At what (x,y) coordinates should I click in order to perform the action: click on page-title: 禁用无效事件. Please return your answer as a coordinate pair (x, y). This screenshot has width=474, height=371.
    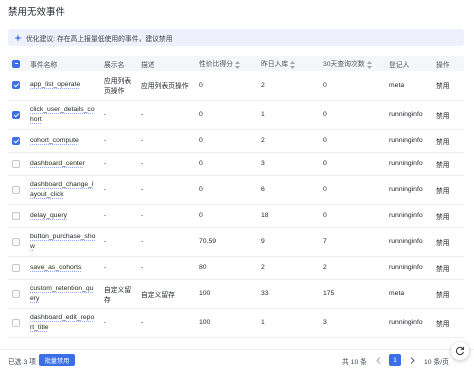
    Looking at the image, I should click on (37, 12).